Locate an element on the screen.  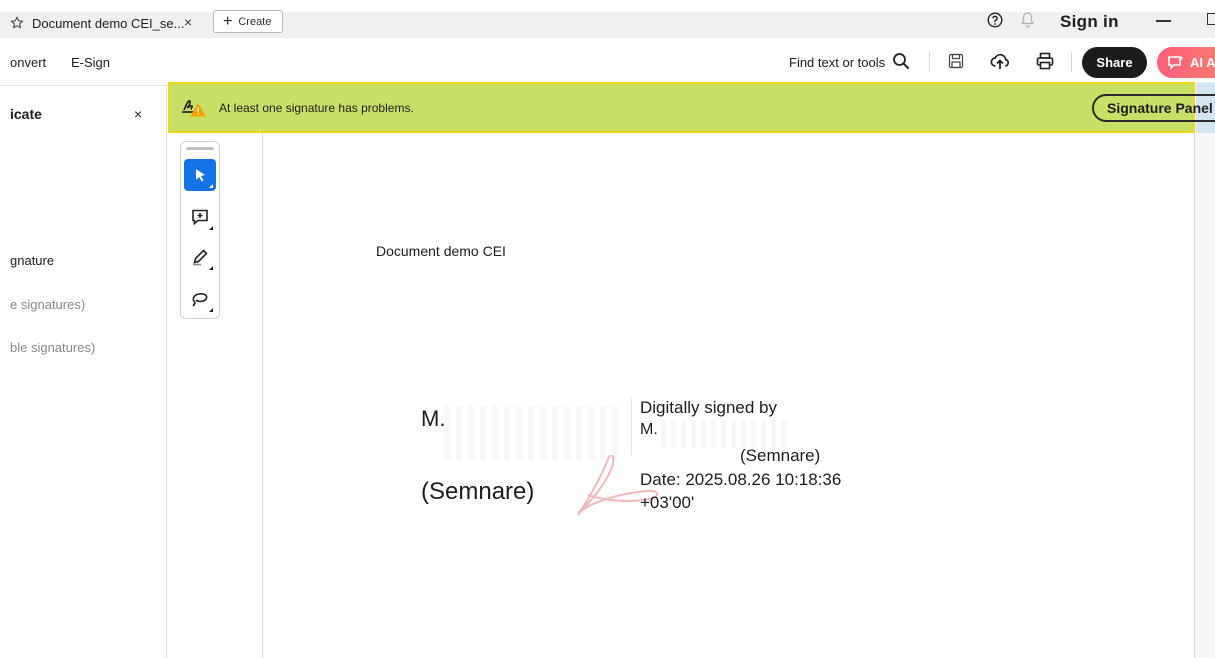
find-text-or-tools: Find text or tools is located at coordinates (837, 62).